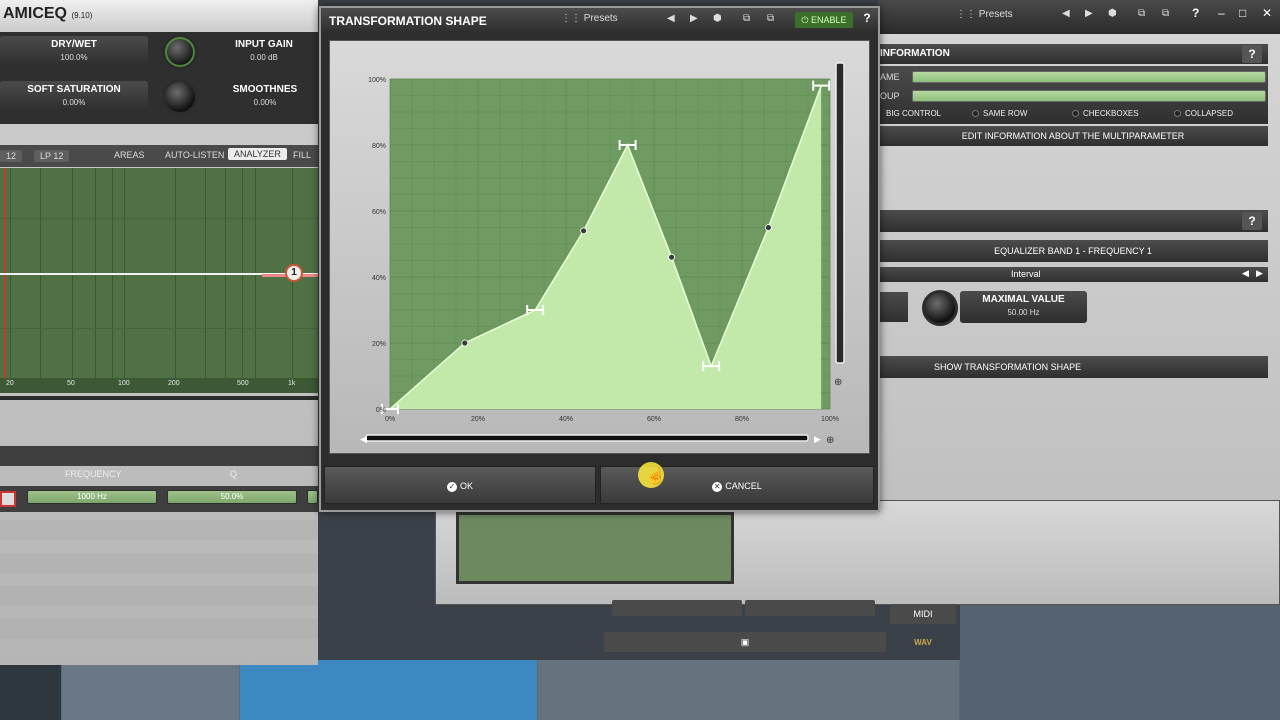 The height and width of the screenshot is (720, 1280). Describe the element at coordinates (1252, 54) in the screenshot. I see `info-help-button: ?` at that location.